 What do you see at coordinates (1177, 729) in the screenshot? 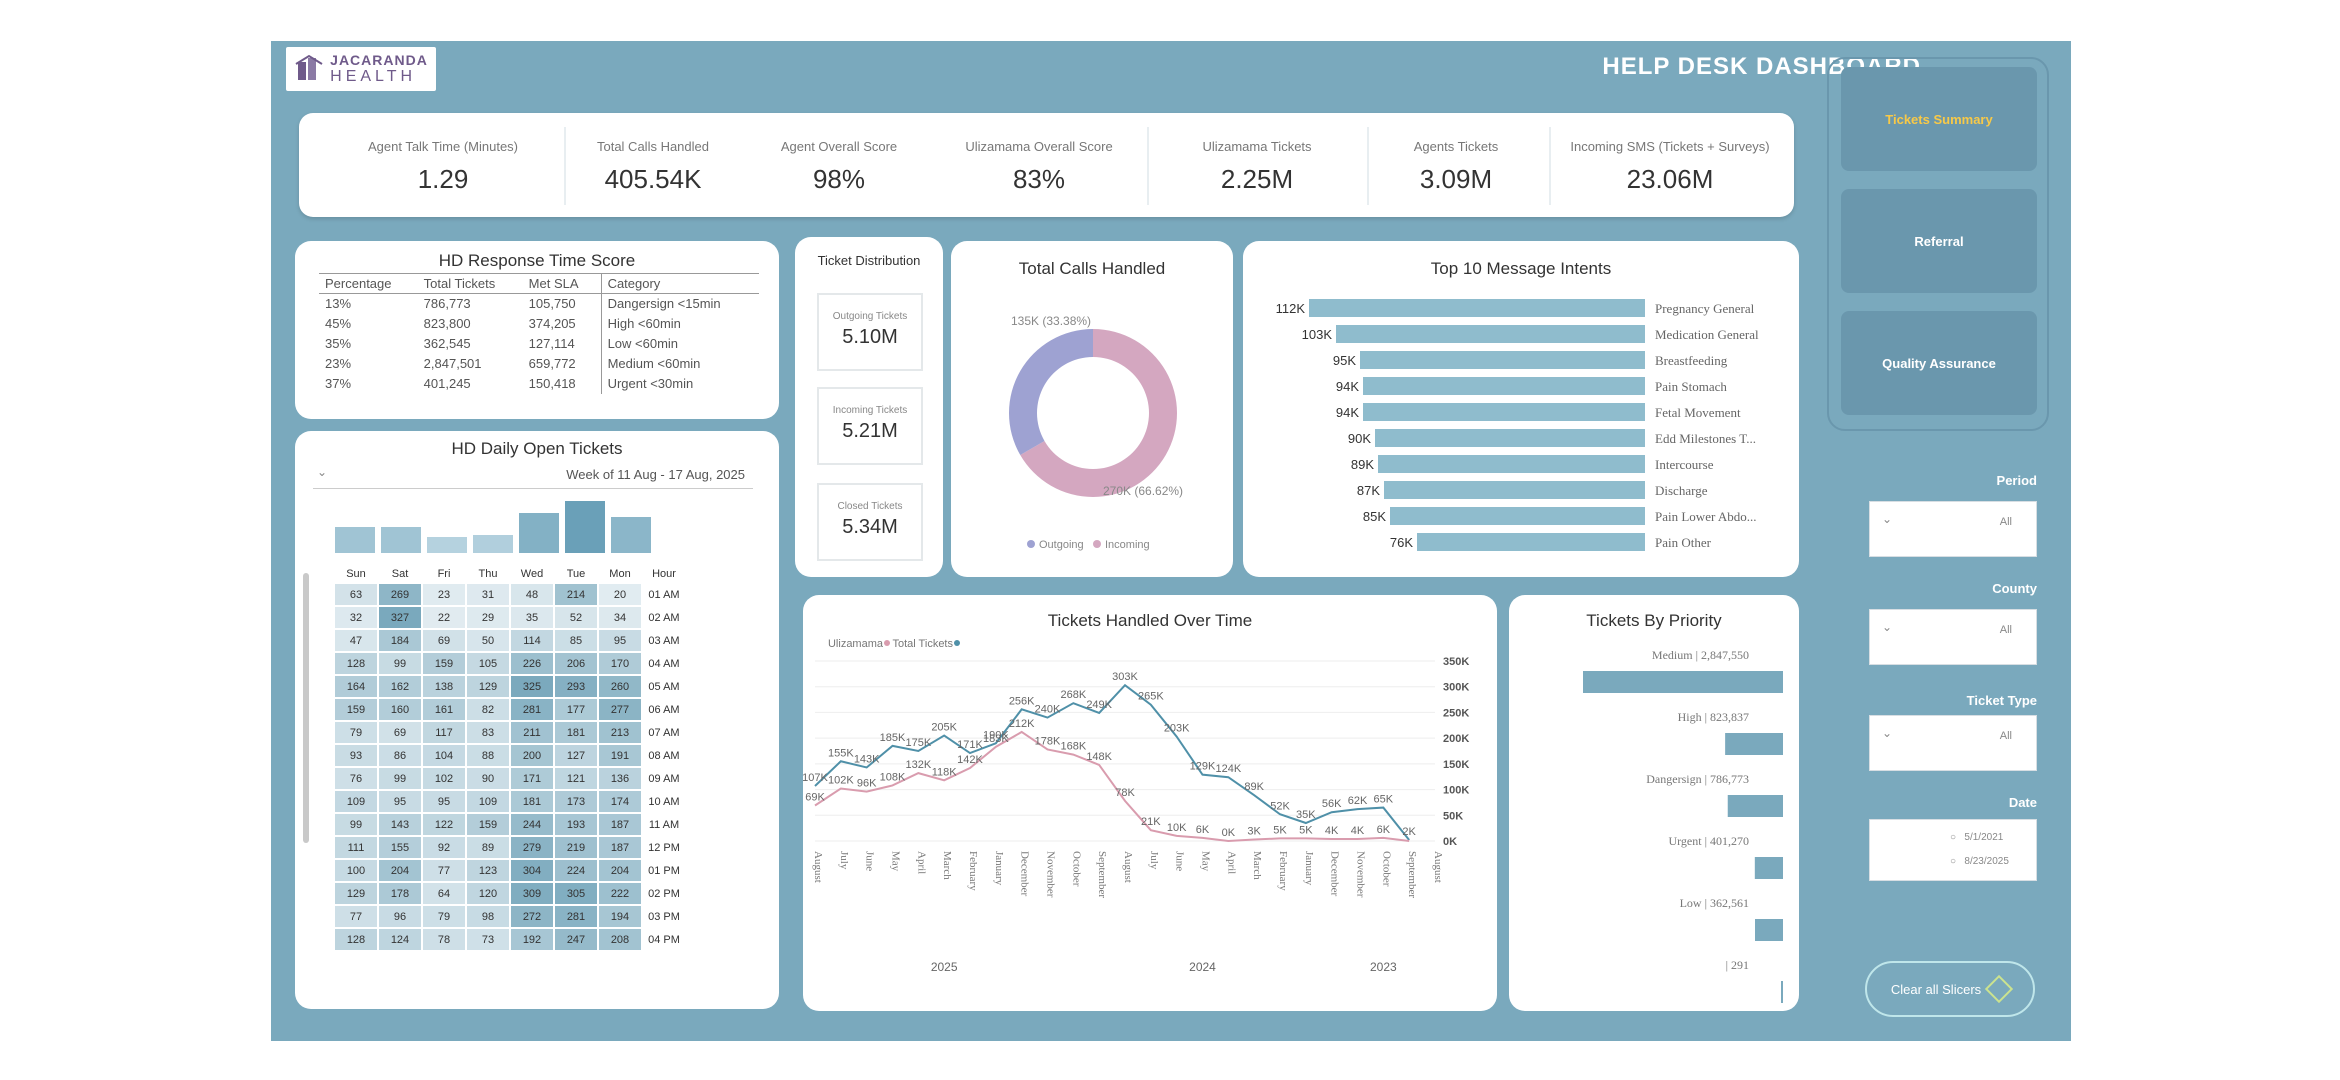
I see `data-label: 203K` at bounding box center [1177, 729].